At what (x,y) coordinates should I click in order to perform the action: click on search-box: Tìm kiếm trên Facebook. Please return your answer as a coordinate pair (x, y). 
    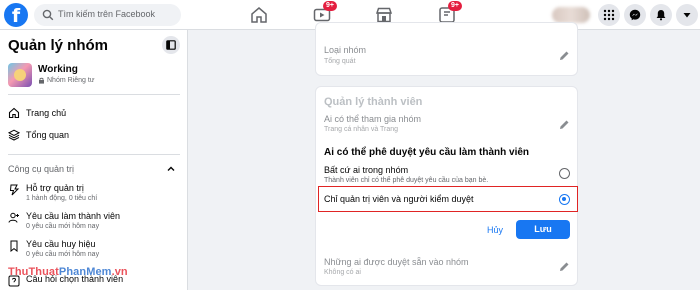
    Looking at the image, I should click on (107, 15).